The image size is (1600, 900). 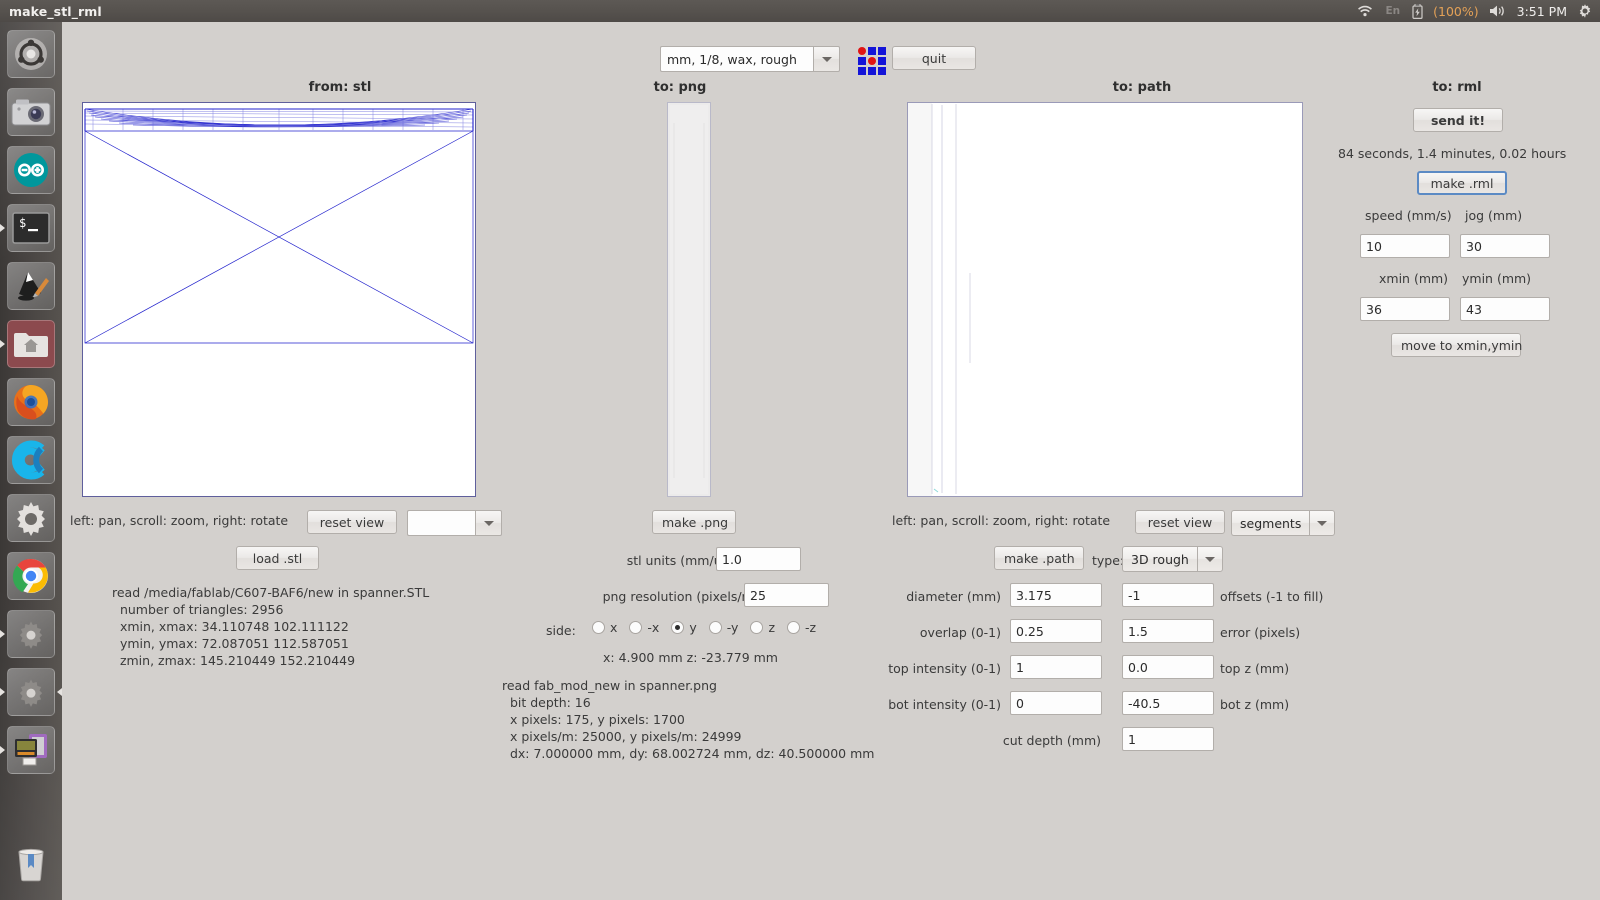 I want to click on fab-modules-icon, so click(x=872, y=61).